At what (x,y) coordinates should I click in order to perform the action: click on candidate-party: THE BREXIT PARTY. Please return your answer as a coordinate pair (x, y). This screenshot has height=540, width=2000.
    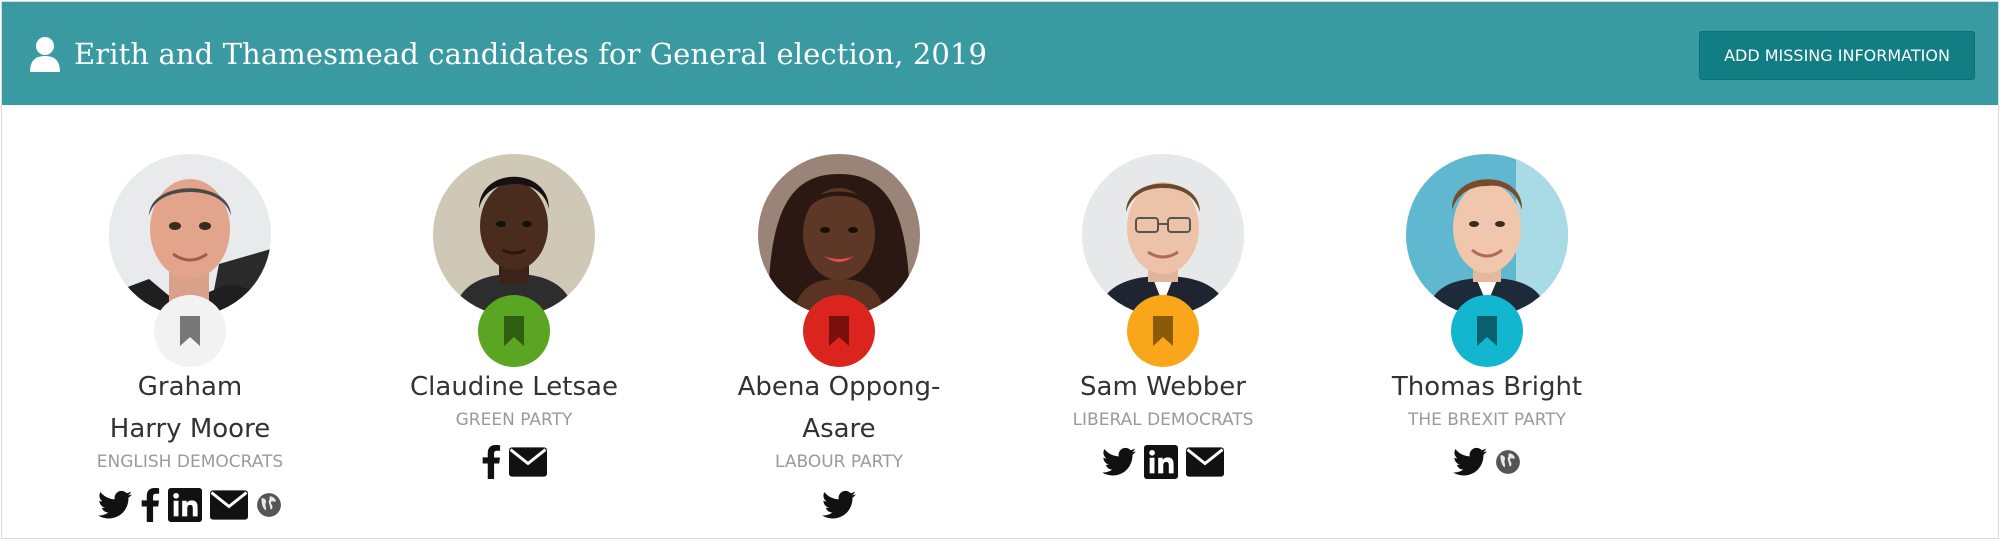
    Looking at the image, I should click on (1487, 420).